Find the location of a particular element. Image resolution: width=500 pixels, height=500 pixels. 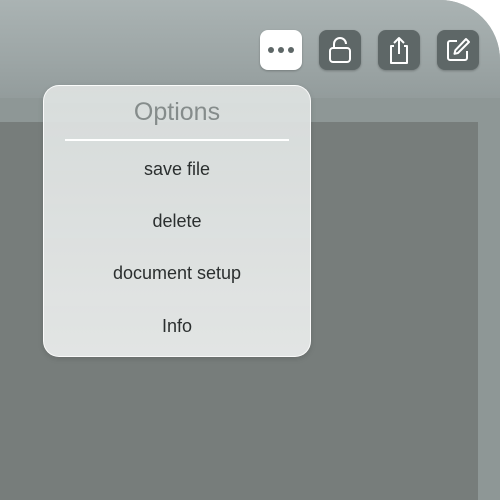

more-options-button is located at coordinates (281, 50).